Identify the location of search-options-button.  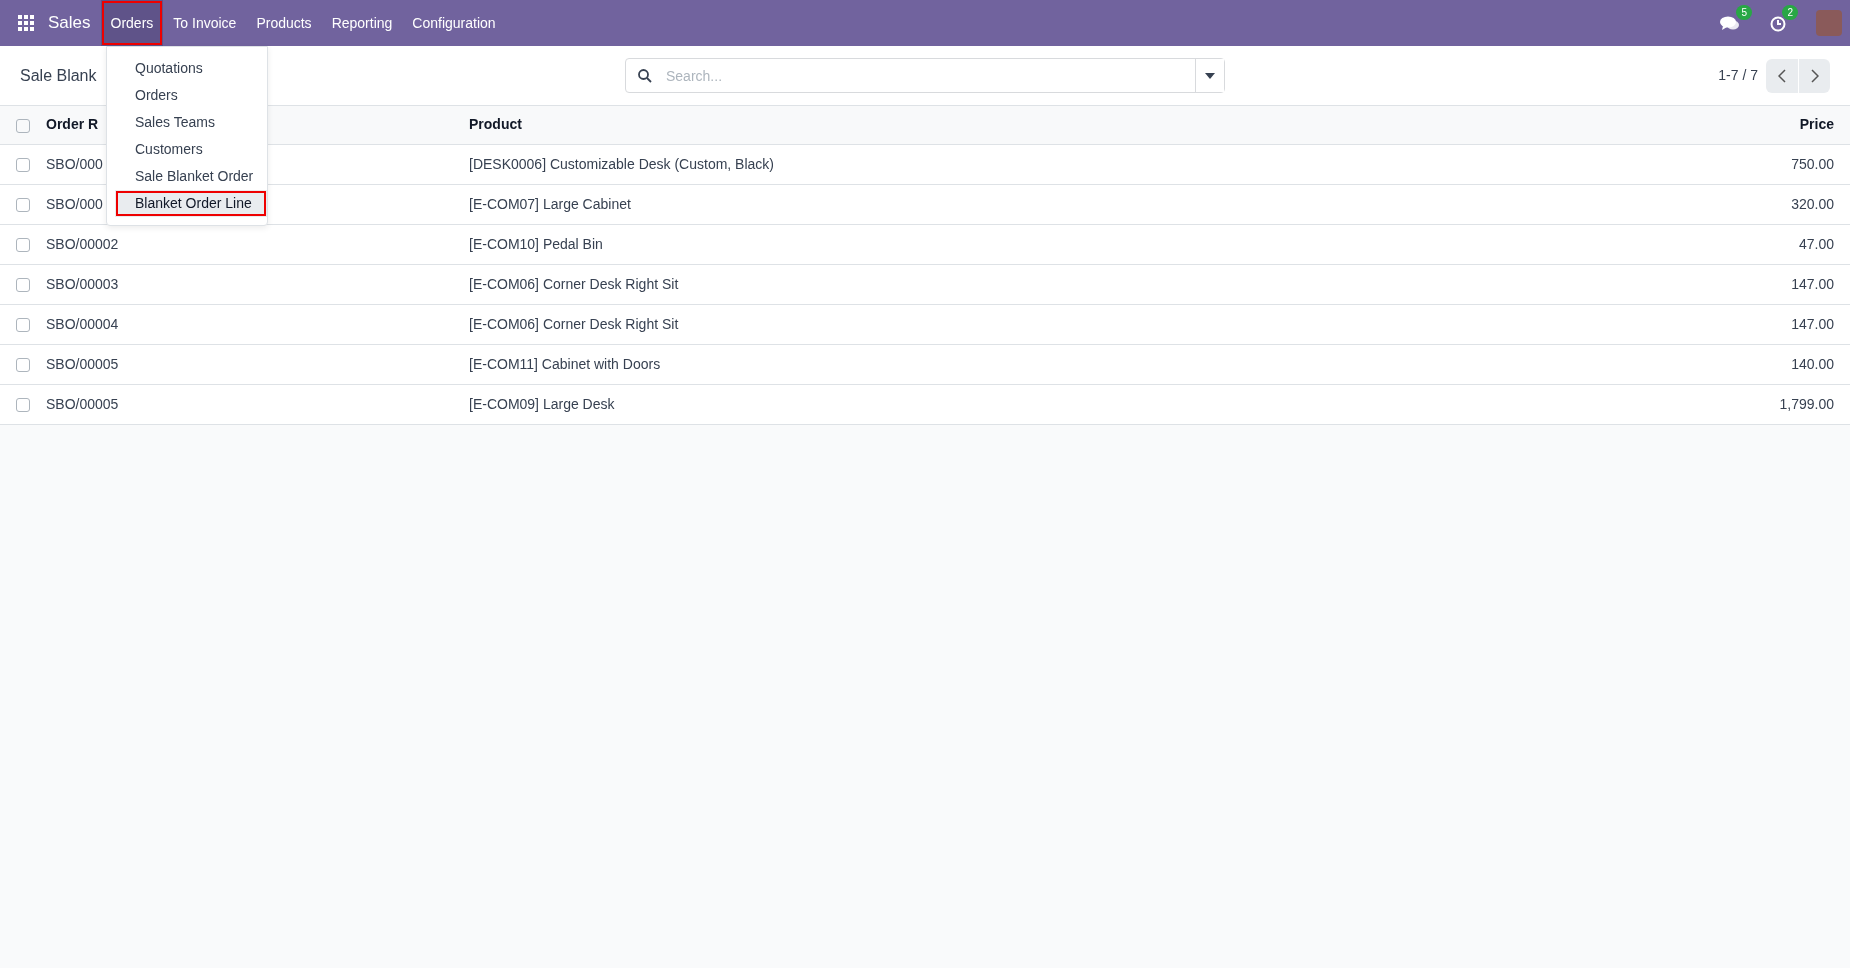
(1209, 75).